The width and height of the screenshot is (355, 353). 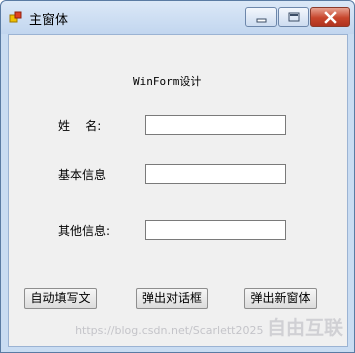 I want to click on maximize-button, so click(x=293, y=17).